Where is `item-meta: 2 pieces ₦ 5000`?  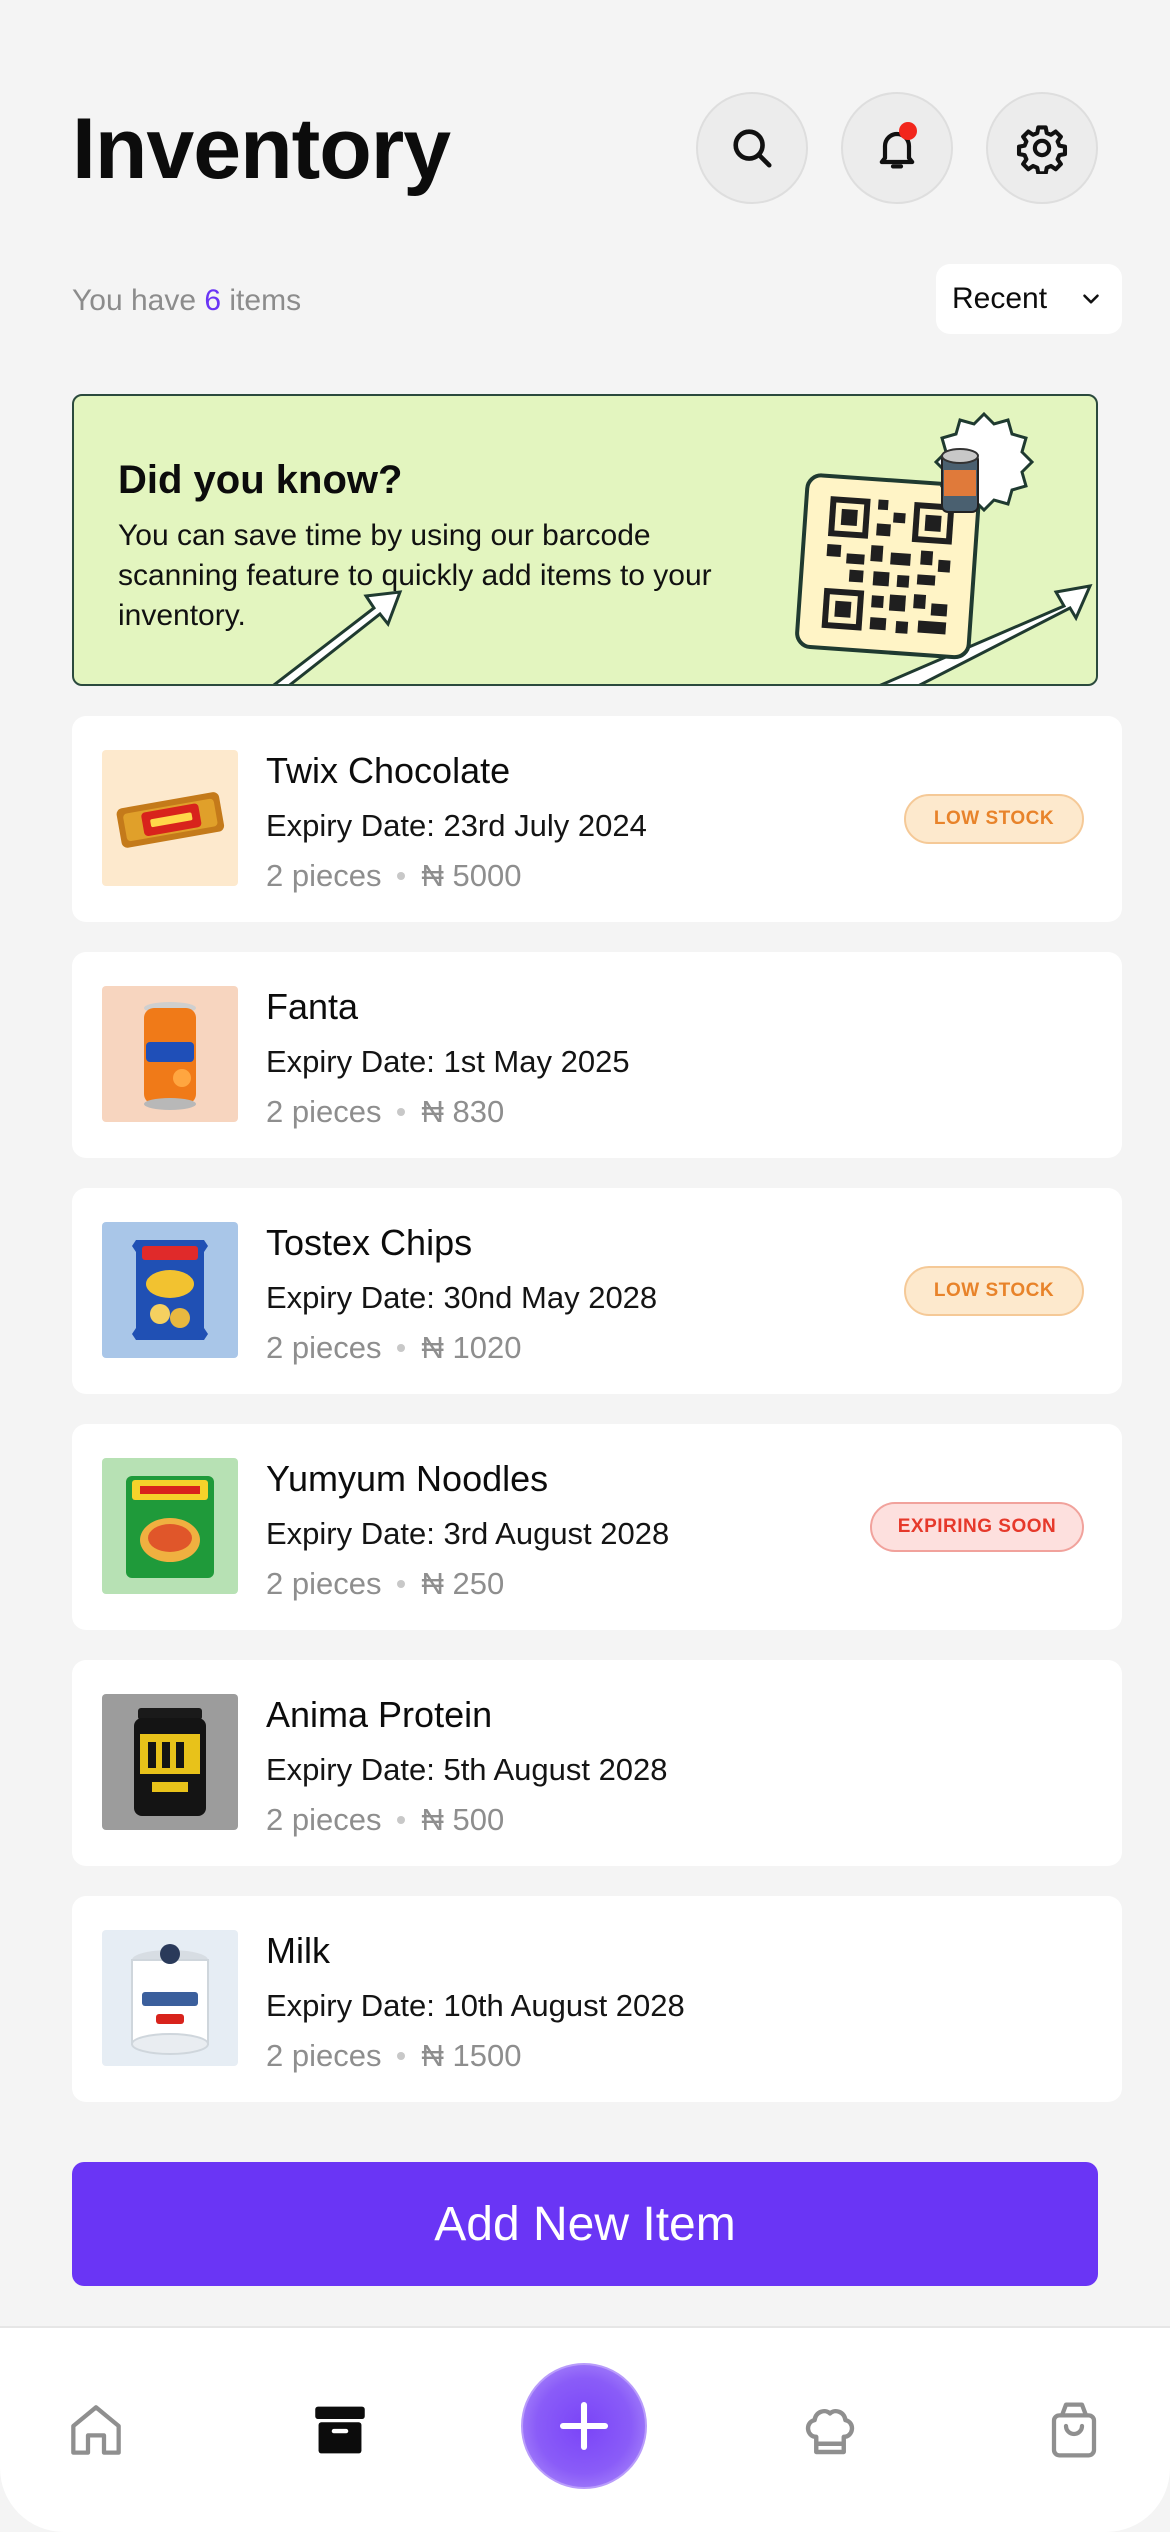 item-meta: 2 pieces ₦ 5000 is located at coordinates (393, 876).